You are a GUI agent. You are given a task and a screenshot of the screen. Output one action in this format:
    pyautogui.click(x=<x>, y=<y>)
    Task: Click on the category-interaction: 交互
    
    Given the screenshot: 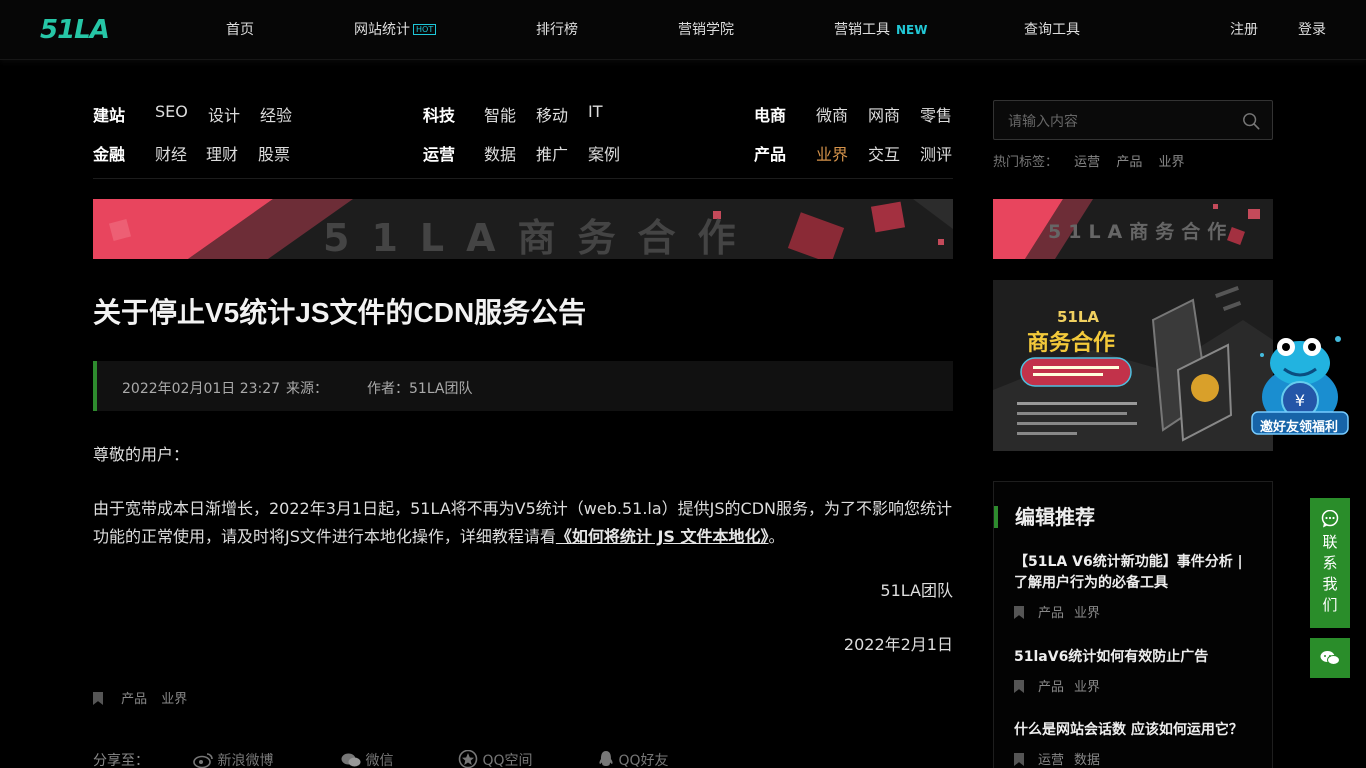 What is the action you would take?
    pyautogui.click(x=884, y=153)
    